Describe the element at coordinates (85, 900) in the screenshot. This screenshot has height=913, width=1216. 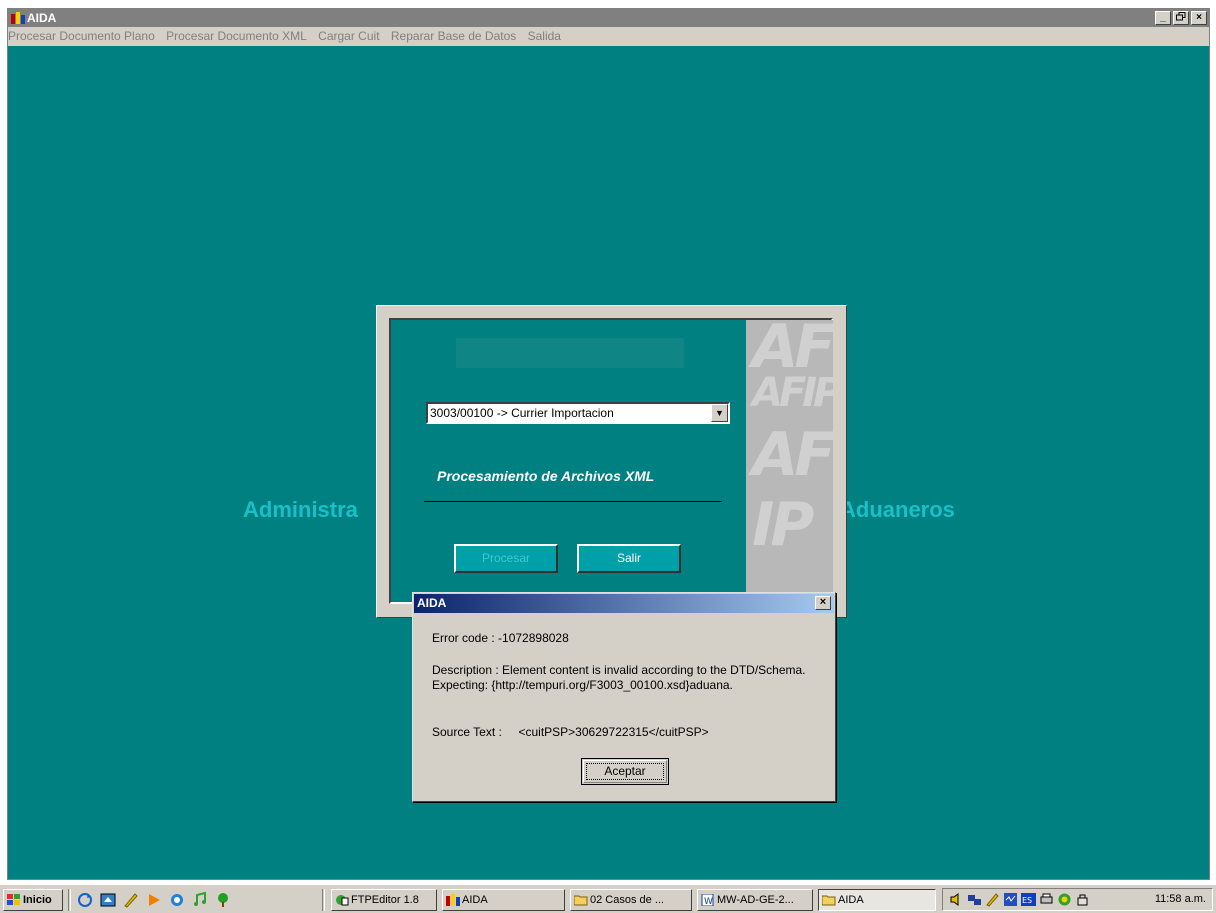
I see `refresh-icon` at that location.